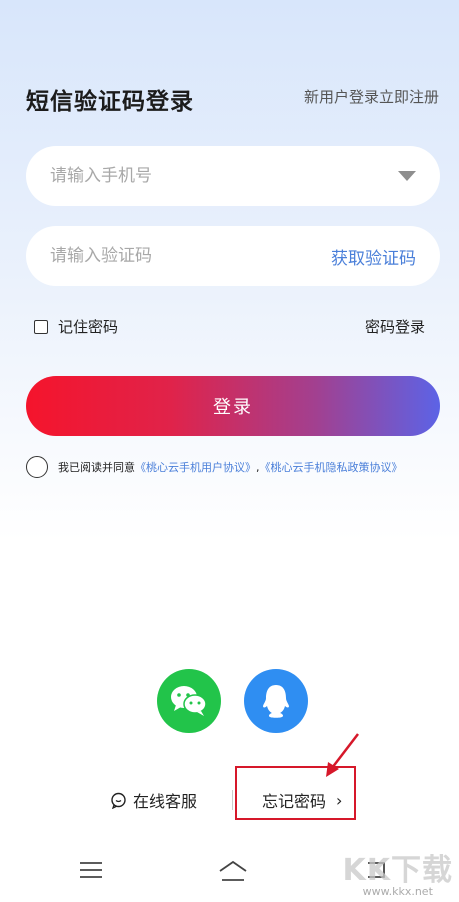 This screenshot has height=902, width=459. Describe the element at coordinates (373, 256) in the screenshot. I see `get-code-button: 获取验证码` at that location.